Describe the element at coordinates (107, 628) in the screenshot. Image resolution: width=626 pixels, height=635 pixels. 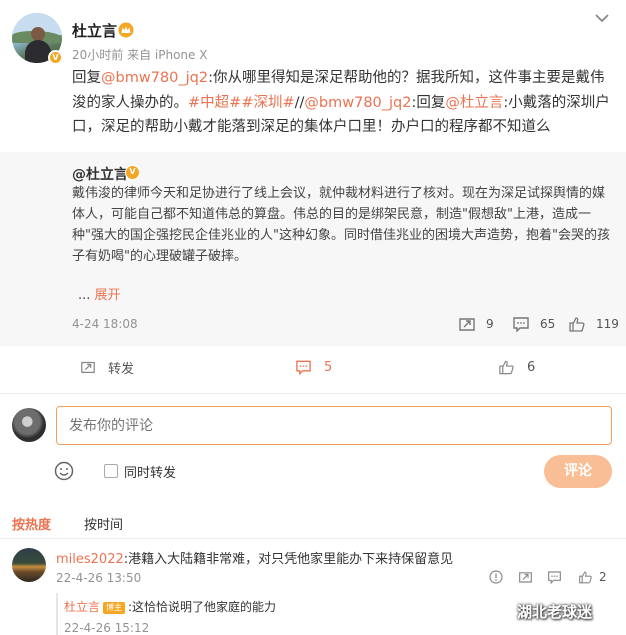
I see `reply-date: 22-4-26 15:12` at that location.